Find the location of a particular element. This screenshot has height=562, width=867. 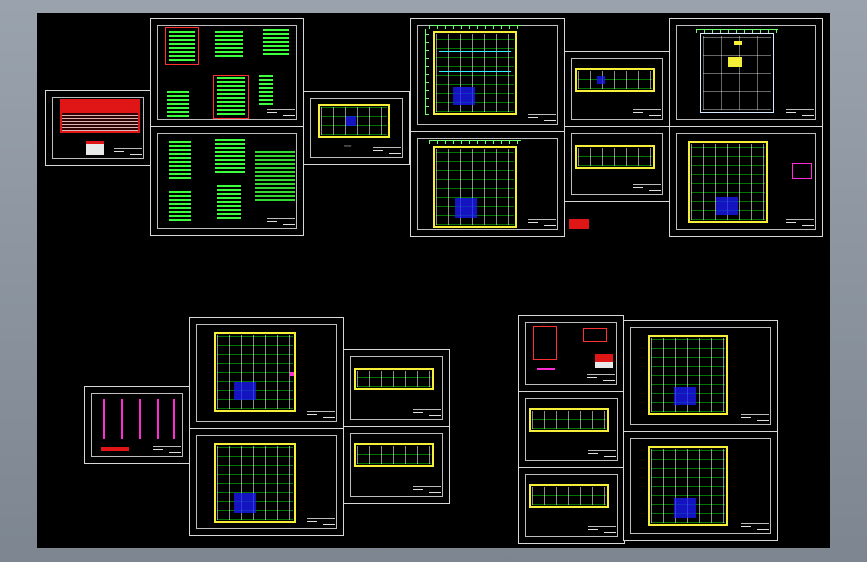

sheet-legend is located at coordinates (571, 353).